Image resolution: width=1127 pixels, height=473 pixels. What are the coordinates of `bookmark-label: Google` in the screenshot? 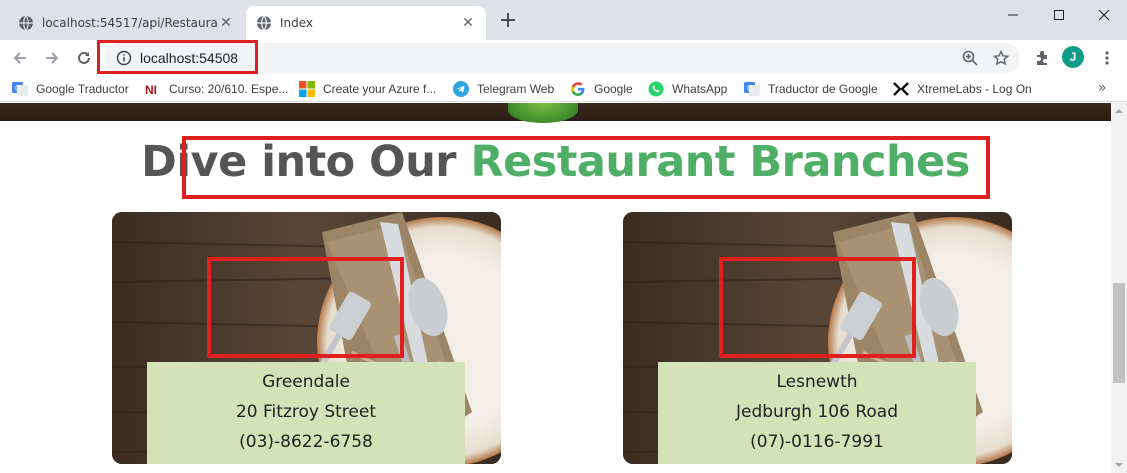 It's located at (613, 89).